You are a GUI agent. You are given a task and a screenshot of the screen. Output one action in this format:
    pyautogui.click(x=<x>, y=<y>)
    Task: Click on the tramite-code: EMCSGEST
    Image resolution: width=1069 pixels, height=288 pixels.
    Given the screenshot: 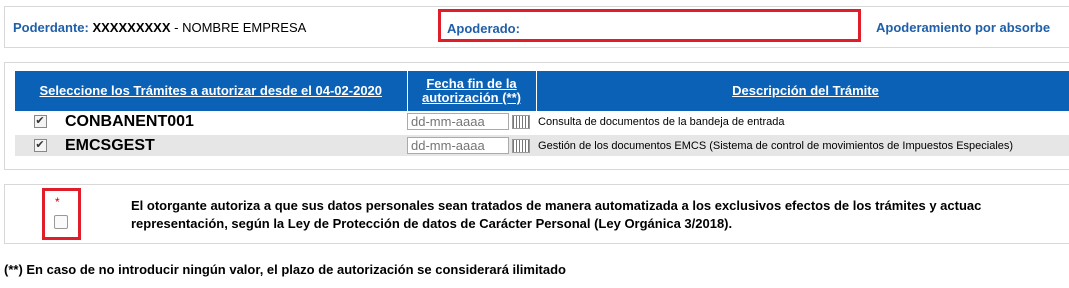 What is the action you would take?
    pyautogui.click(x=236, y=146)
    